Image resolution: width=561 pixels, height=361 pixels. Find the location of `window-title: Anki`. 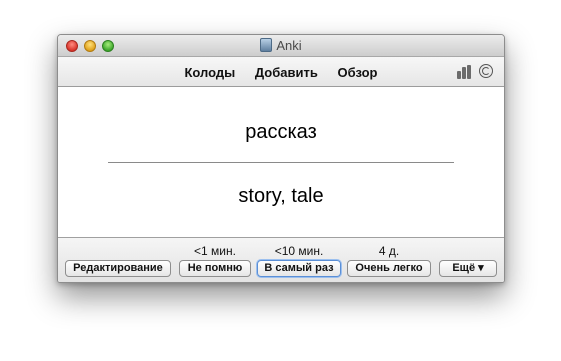

window-title: Anki is located at coordinates (289, 45).